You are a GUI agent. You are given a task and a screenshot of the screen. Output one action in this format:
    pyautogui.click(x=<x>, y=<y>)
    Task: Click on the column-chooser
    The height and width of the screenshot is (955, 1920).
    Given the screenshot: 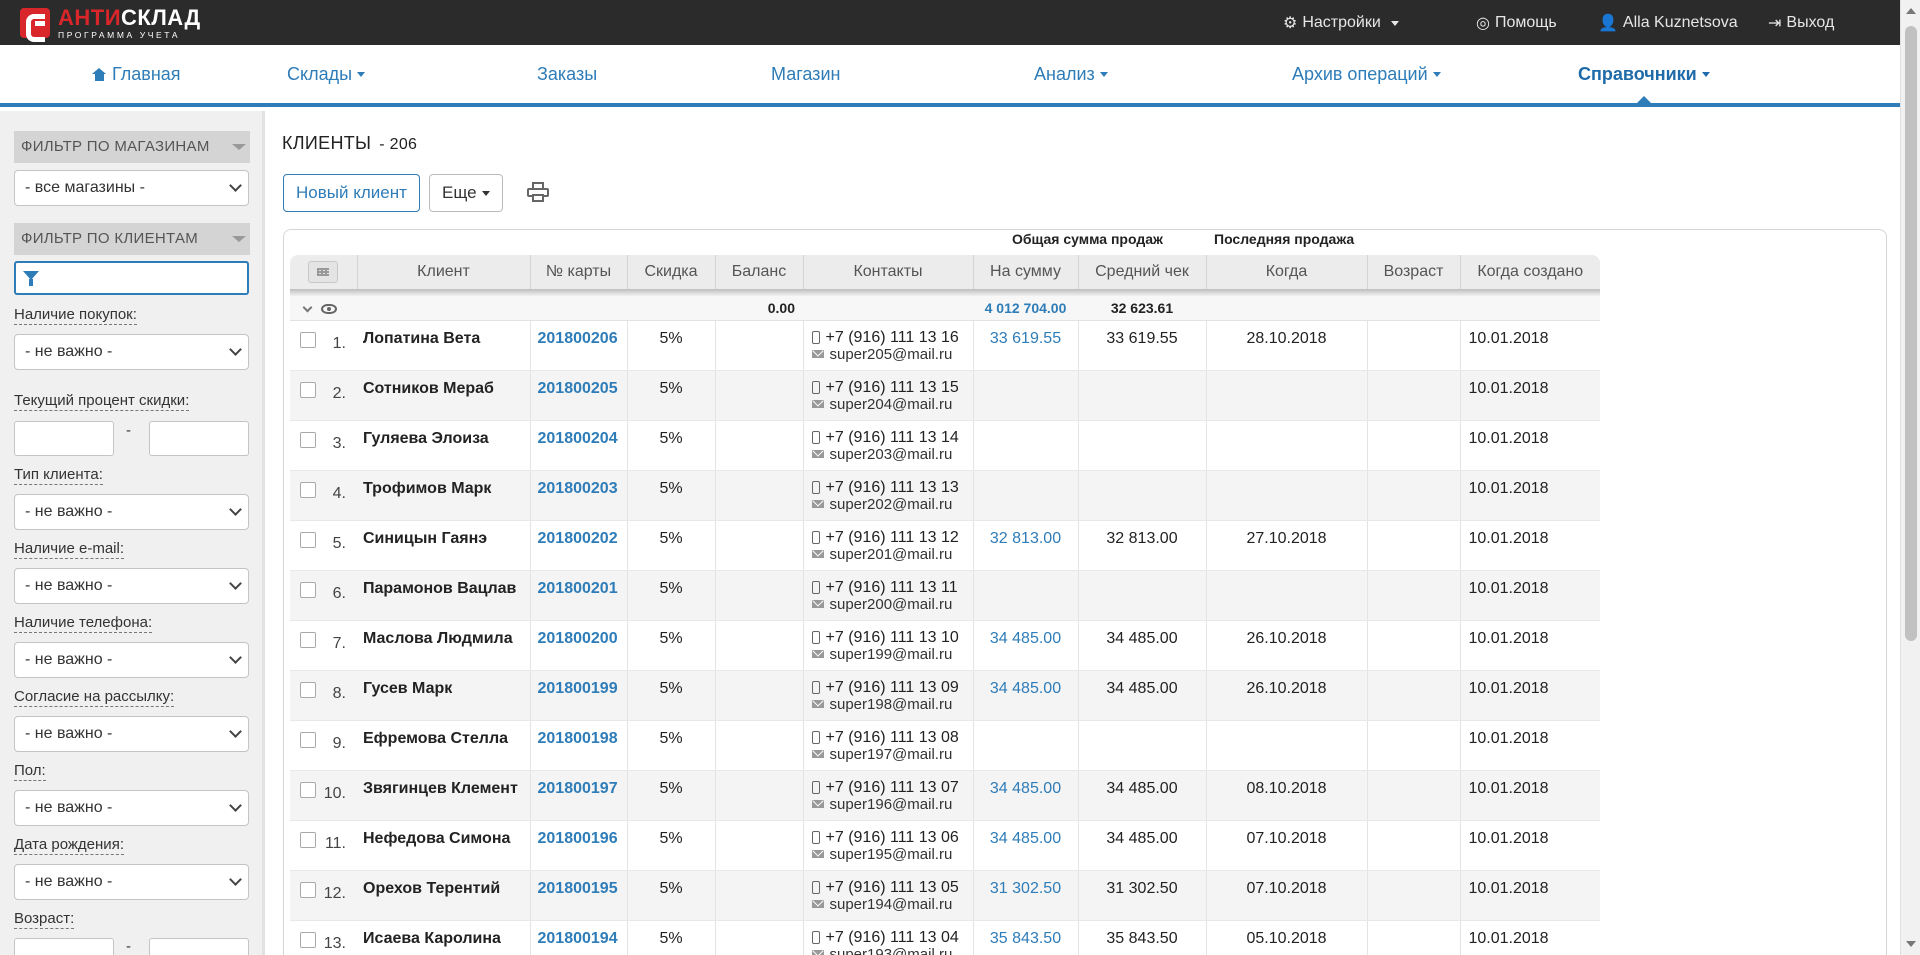 What is the action you would take?
    pyautogui.click(x=324, y=272)
    